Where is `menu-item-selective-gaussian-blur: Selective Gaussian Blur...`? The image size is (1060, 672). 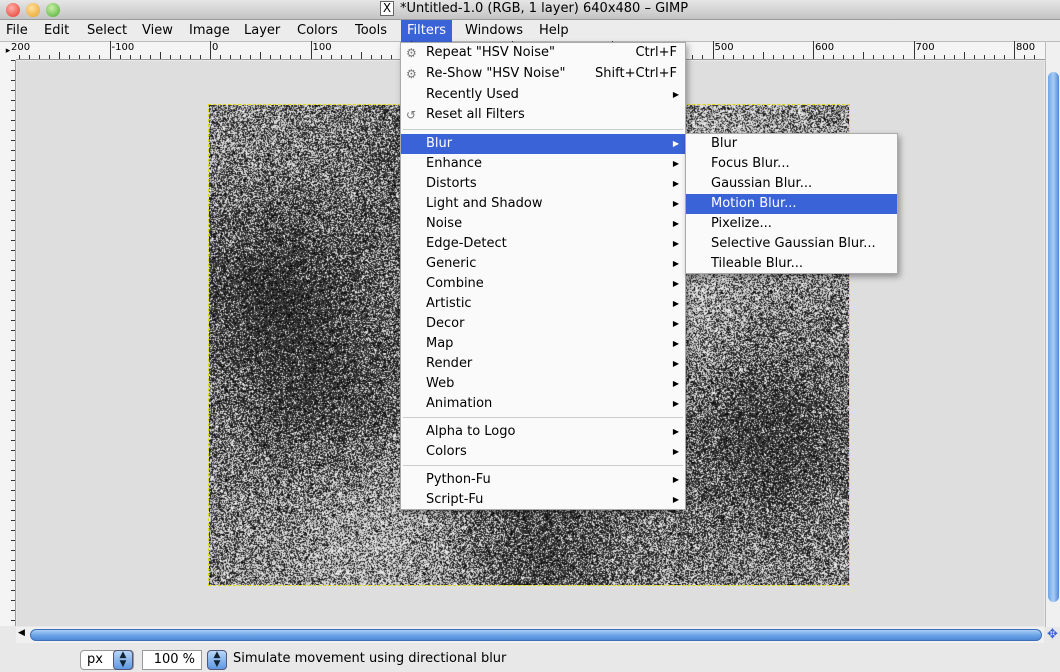
menu-item-selective-gaussian-blur: Selective Gaussian Blur... is located at coordinates (791, 244).